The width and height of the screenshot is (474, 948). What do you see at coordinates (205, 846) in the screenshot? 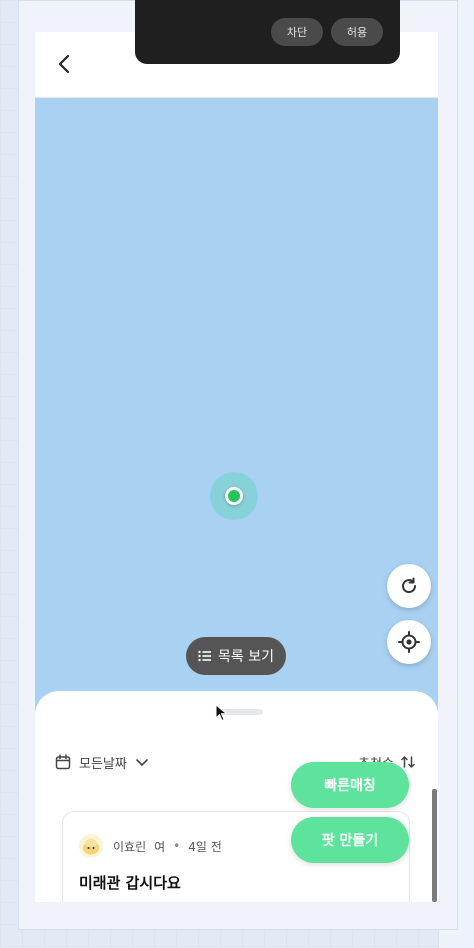
I see `posted-time: 4일 전` at bounding box center [205, 846].